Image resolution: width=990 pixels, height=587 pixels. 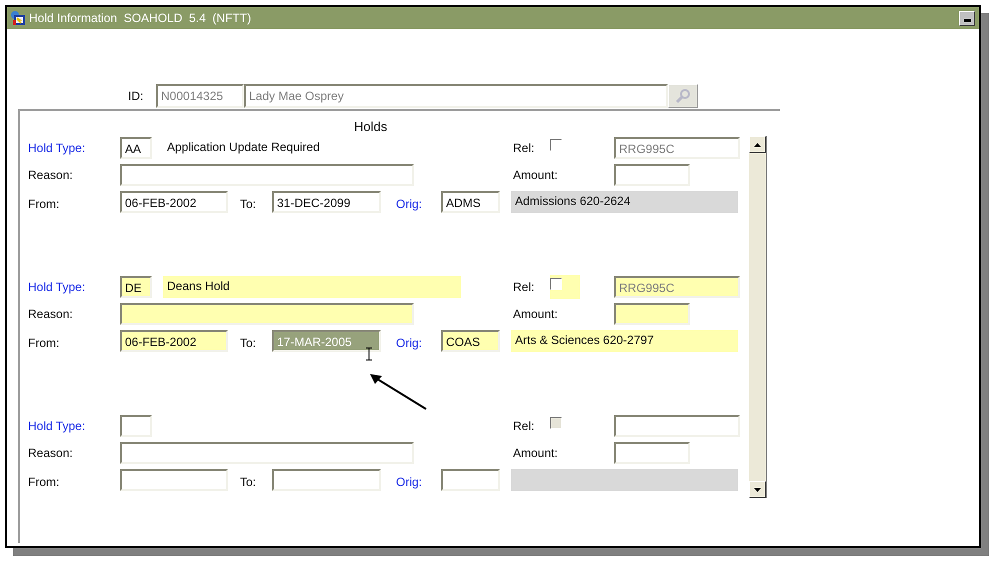 I want to click on scroll-bar, so click(x=758, y=317).